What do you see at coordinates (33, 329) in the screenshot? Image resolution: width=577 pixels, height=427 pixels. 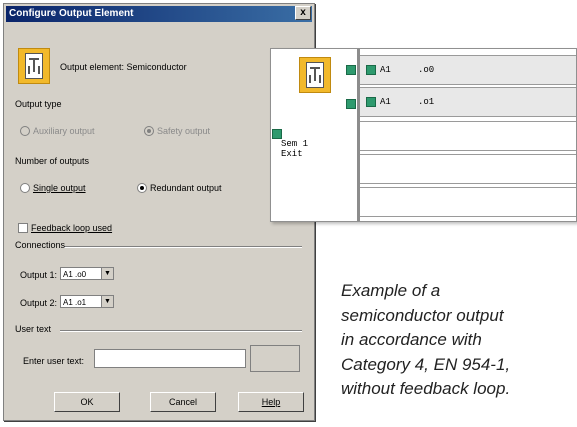 I see `user-text-label: User text` at bounding box center [33, 329].